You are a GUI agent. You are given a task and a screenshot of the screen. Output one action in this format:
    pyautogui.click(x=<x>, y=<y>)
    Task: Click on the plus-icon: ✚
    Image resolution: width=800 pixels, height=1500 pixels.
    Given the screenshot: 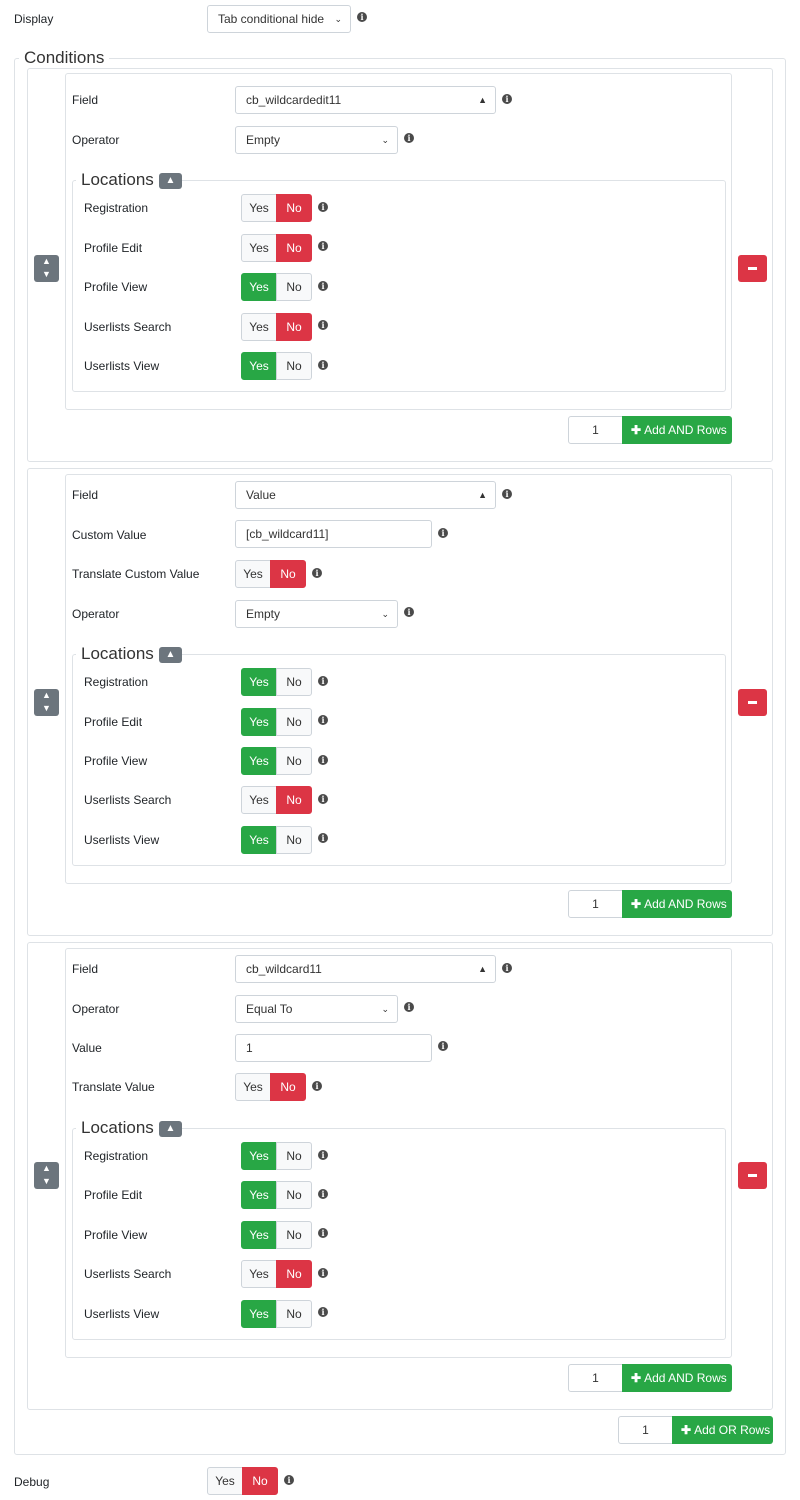 What is the action you would take?
    pyautogui.click(x=636, y=1378)
    